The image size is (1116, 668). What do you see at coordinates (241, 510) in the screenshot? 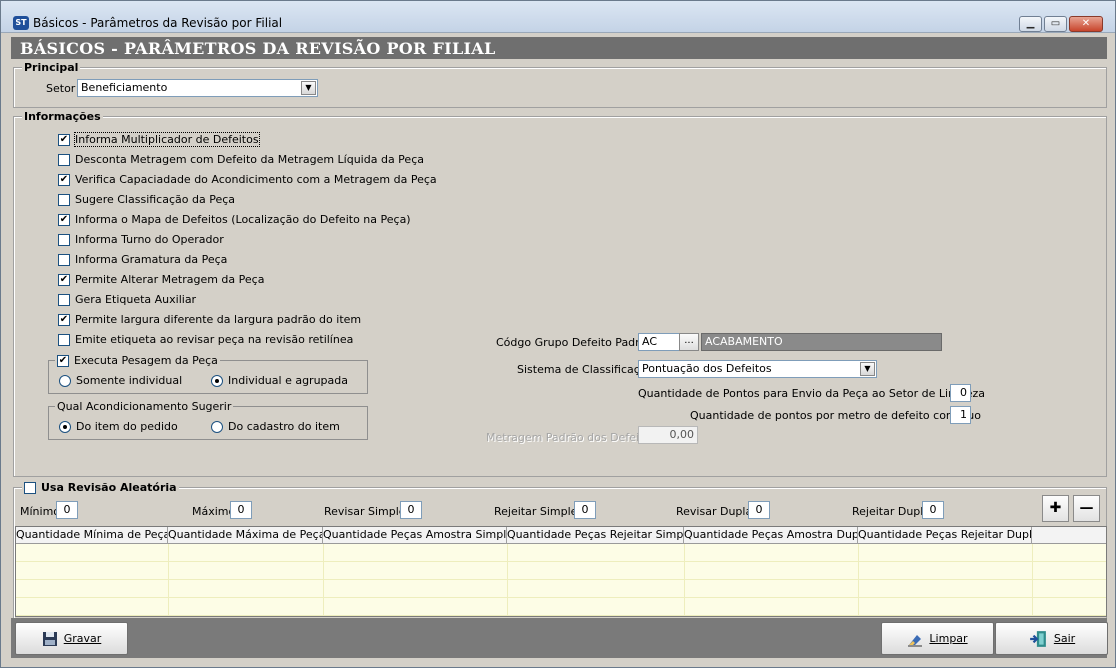
I see `maximo-input: 0` at bounding box center [241, 510].